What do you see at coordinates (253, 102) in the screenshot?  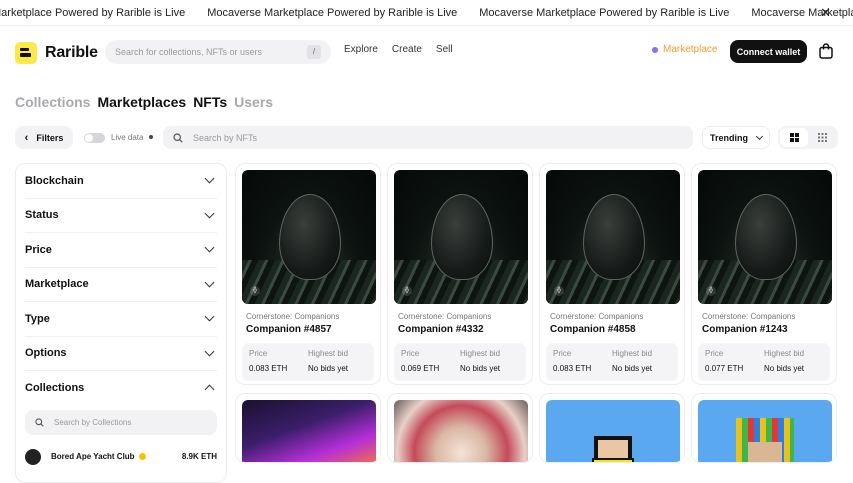 I see `tab-users: Users` at bounding box center [253, 102].